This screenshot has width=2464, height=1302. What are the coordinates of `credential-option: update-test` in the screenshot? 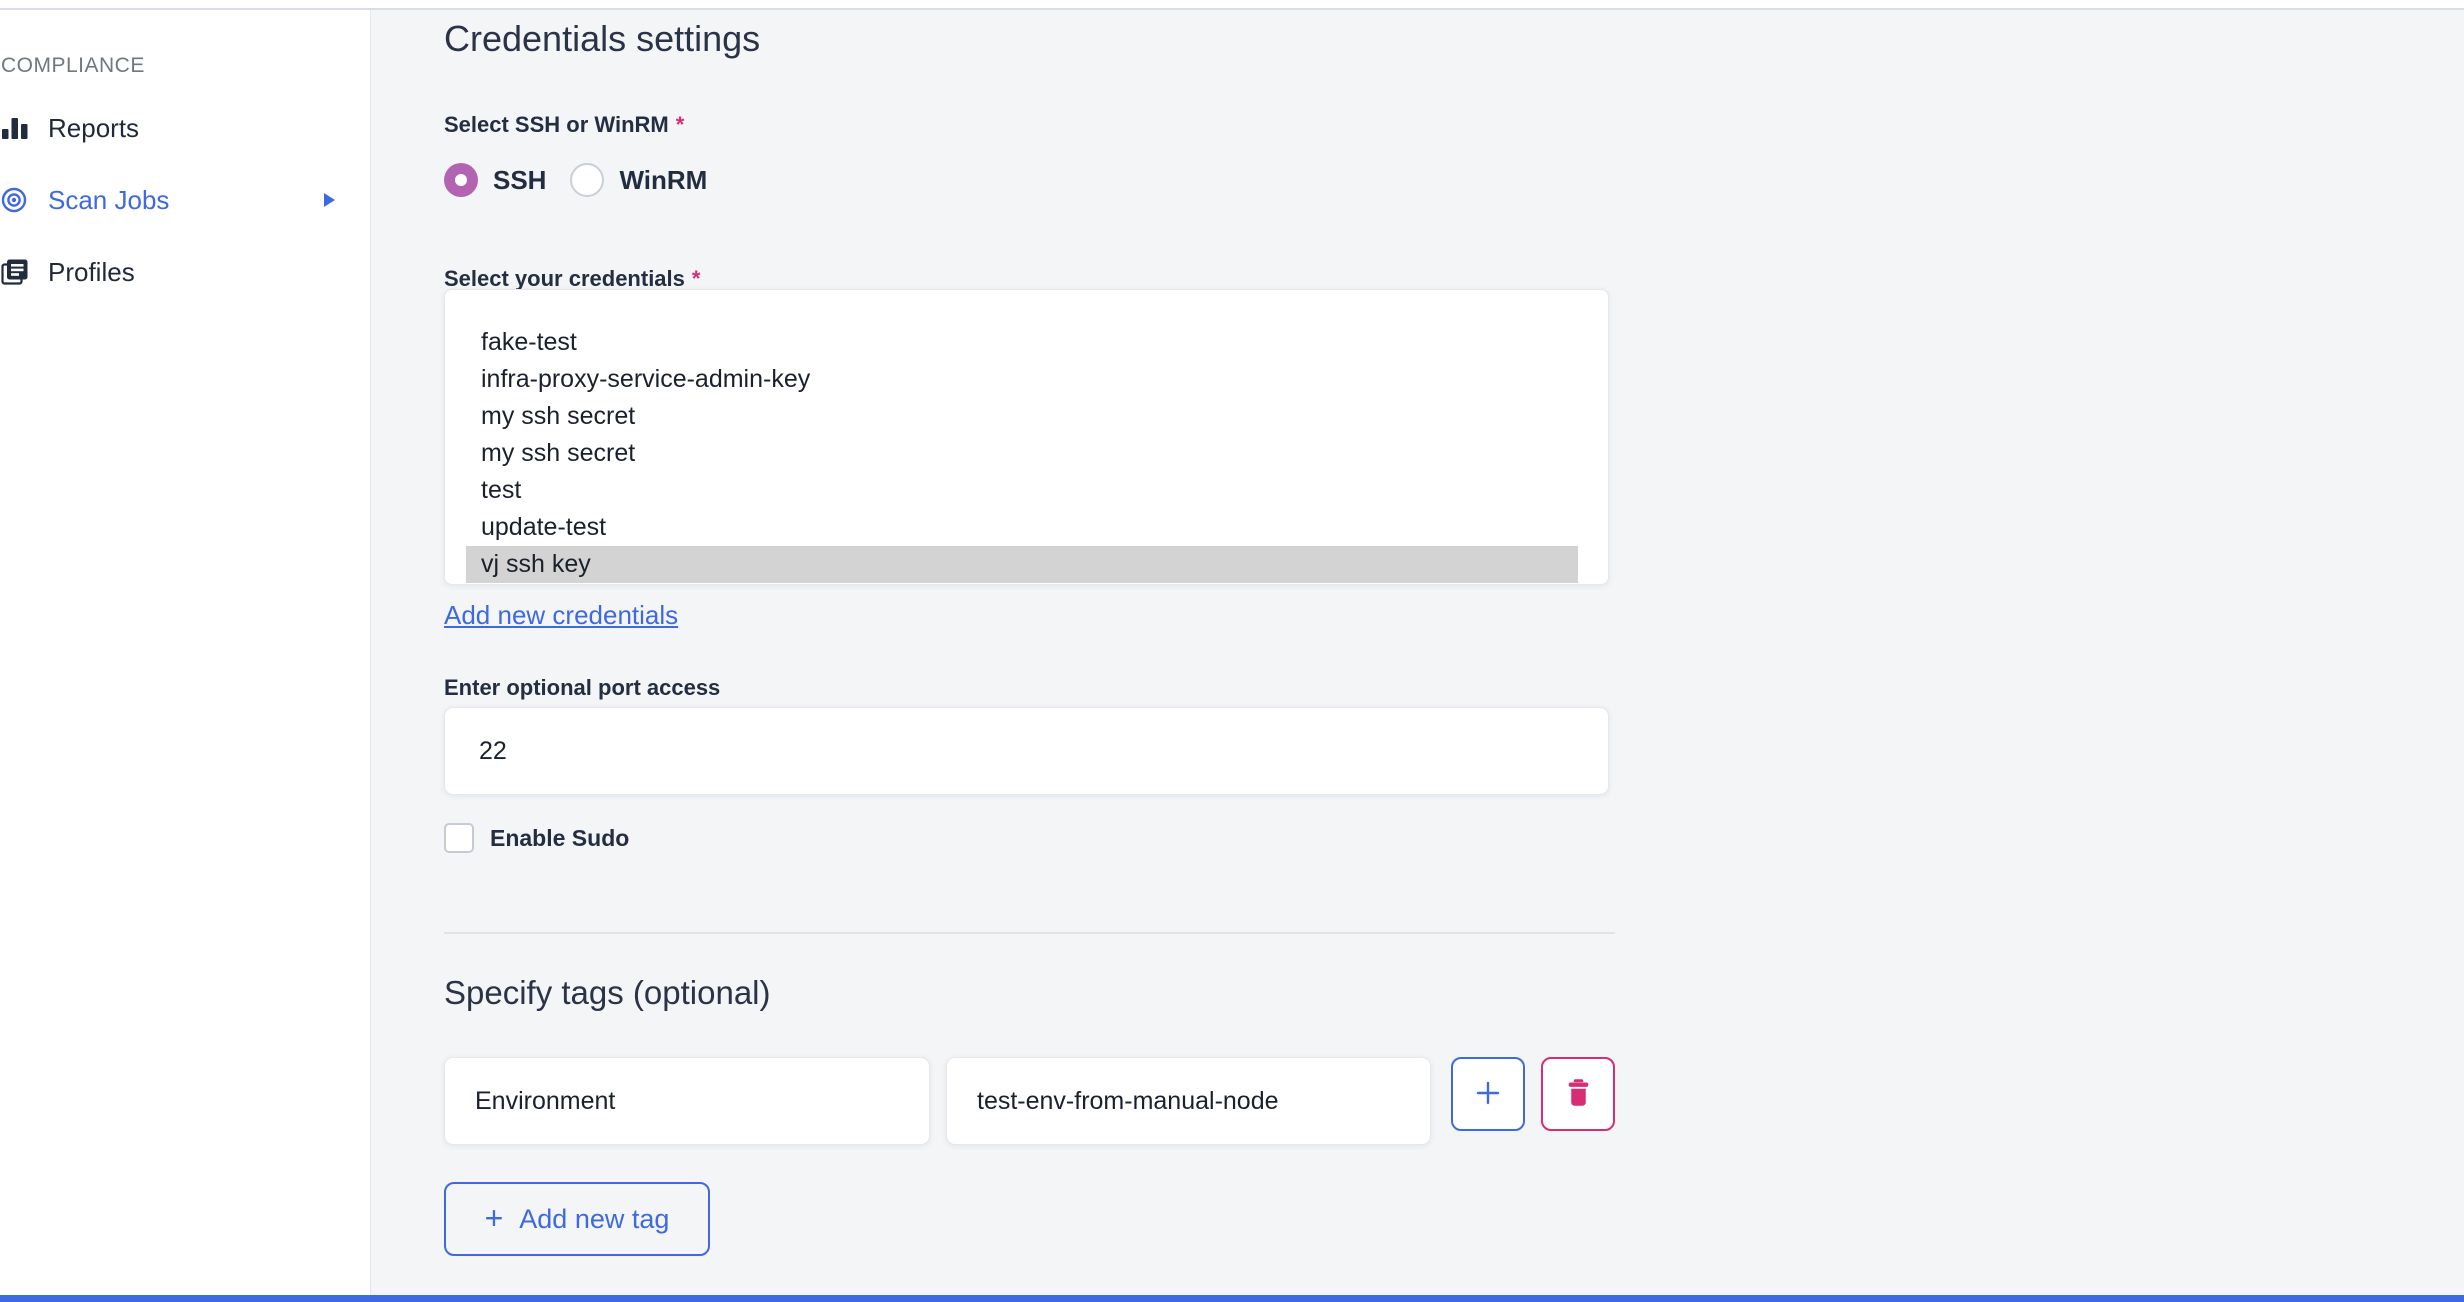 It's located at (1022, 527).